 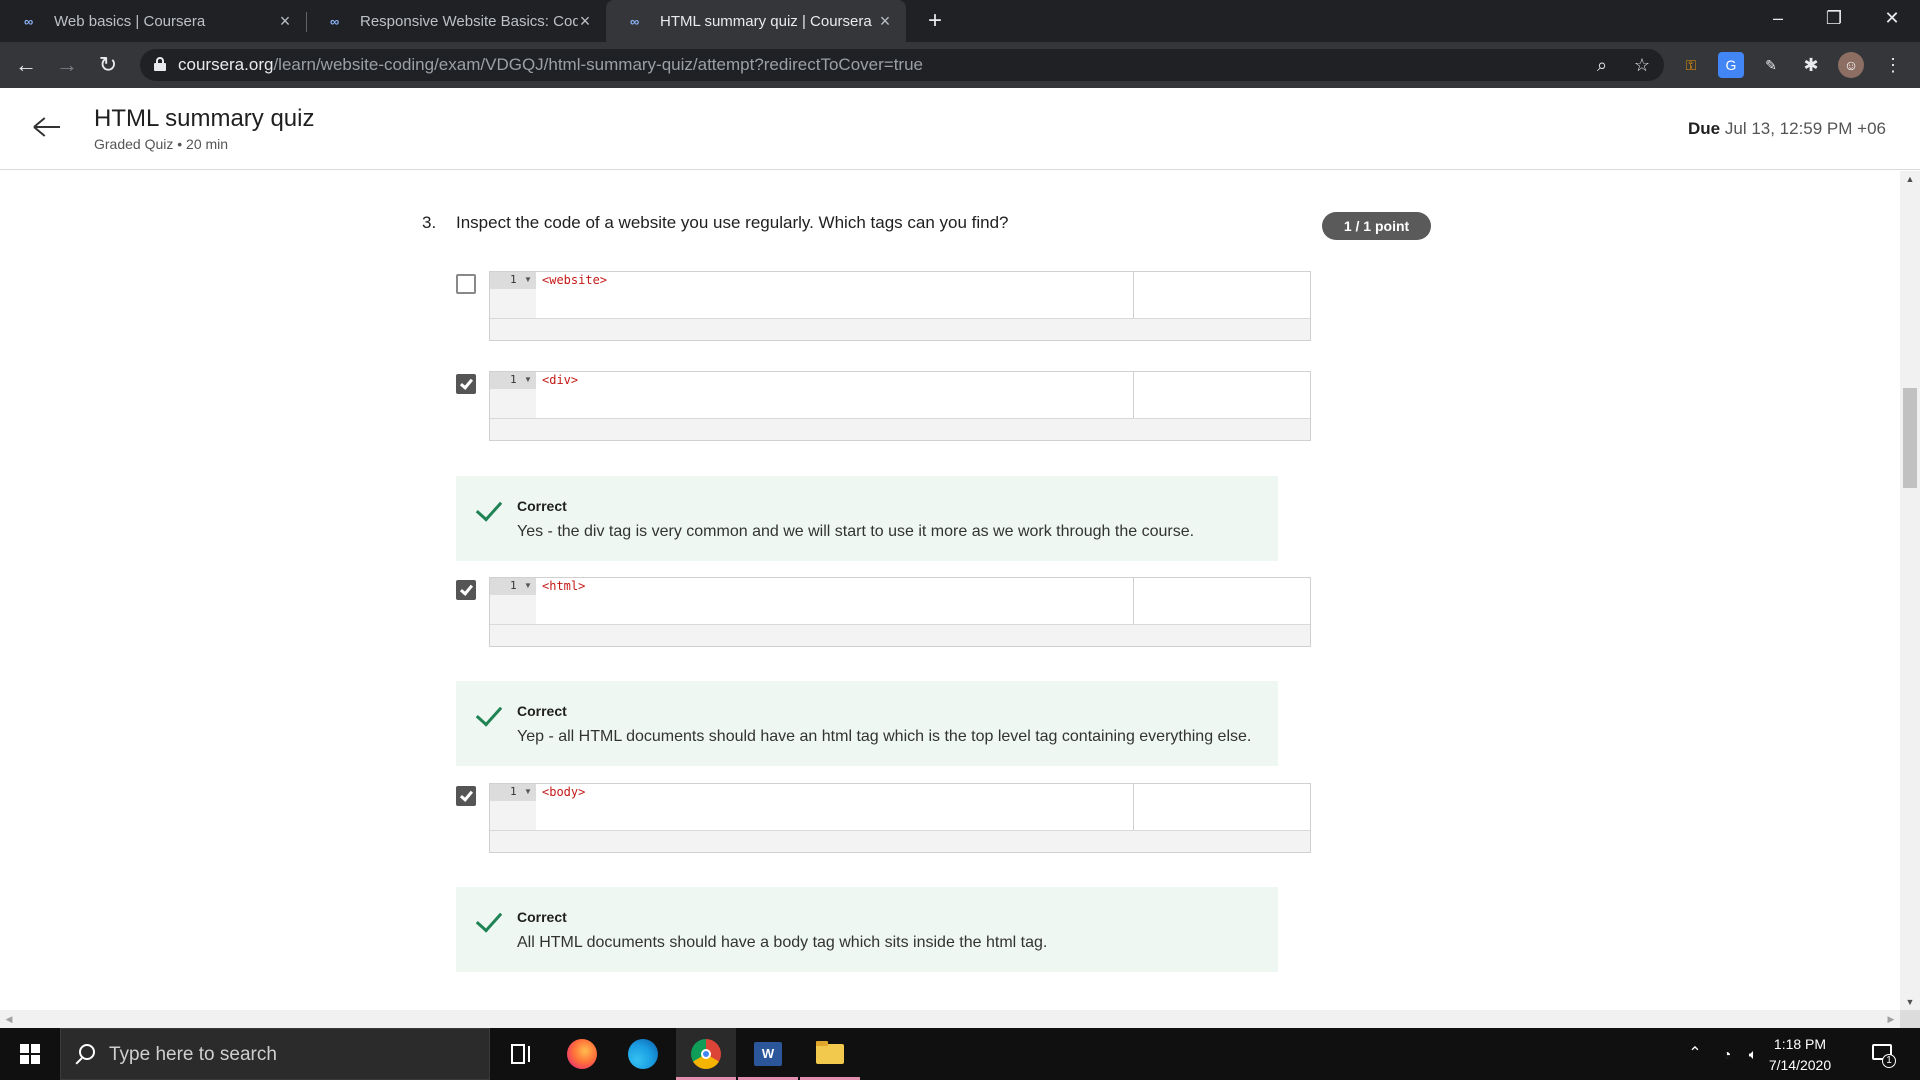 I want to click on chrome-icon, so click(x=706, y=1054).